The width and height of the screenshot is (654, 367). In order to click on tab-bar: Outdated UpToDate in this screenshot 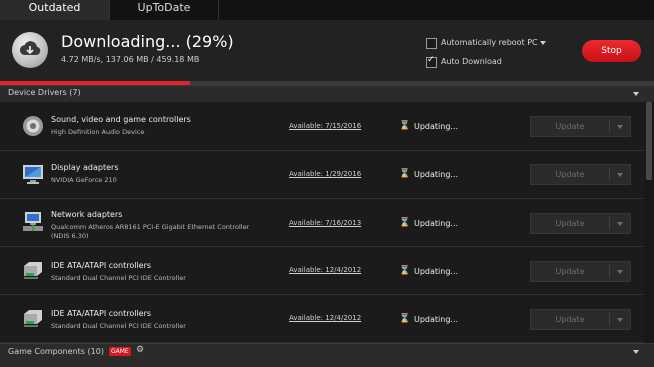, I will do `click(327, 10)`.